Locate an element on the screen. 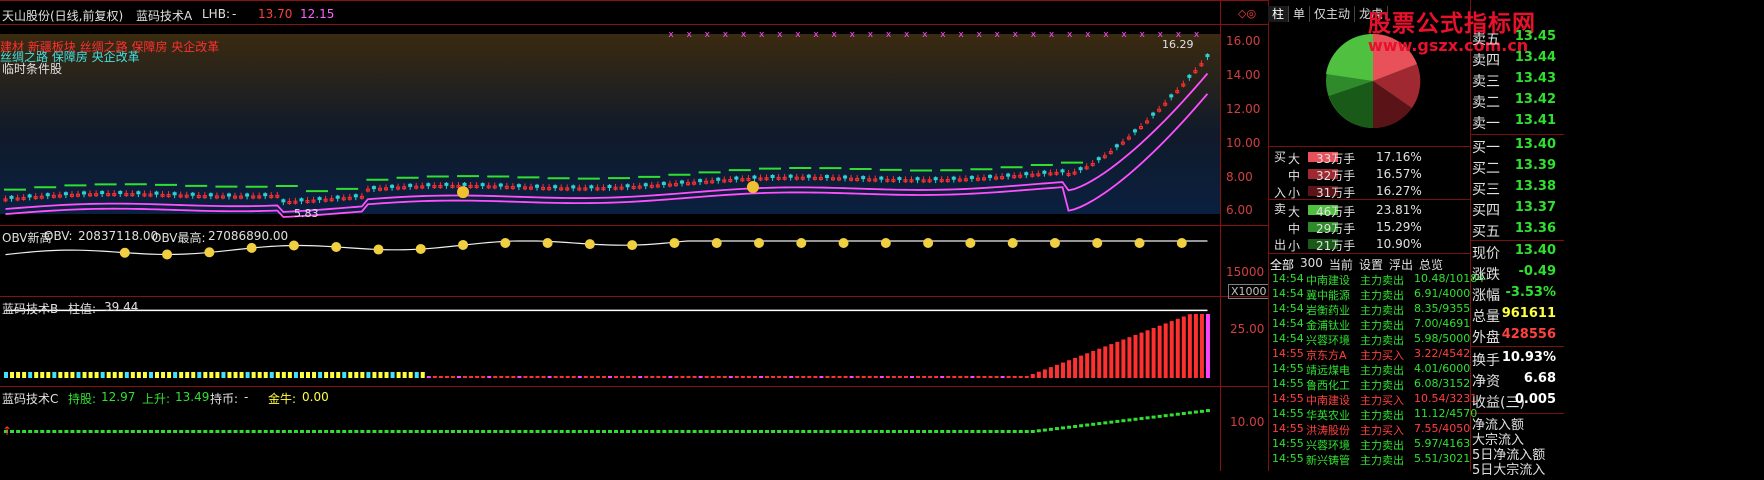 Image resolution: width=1764 pixels, height=480 pixels. tick-tab-300: 300 is located at coordinates (1311, 264).